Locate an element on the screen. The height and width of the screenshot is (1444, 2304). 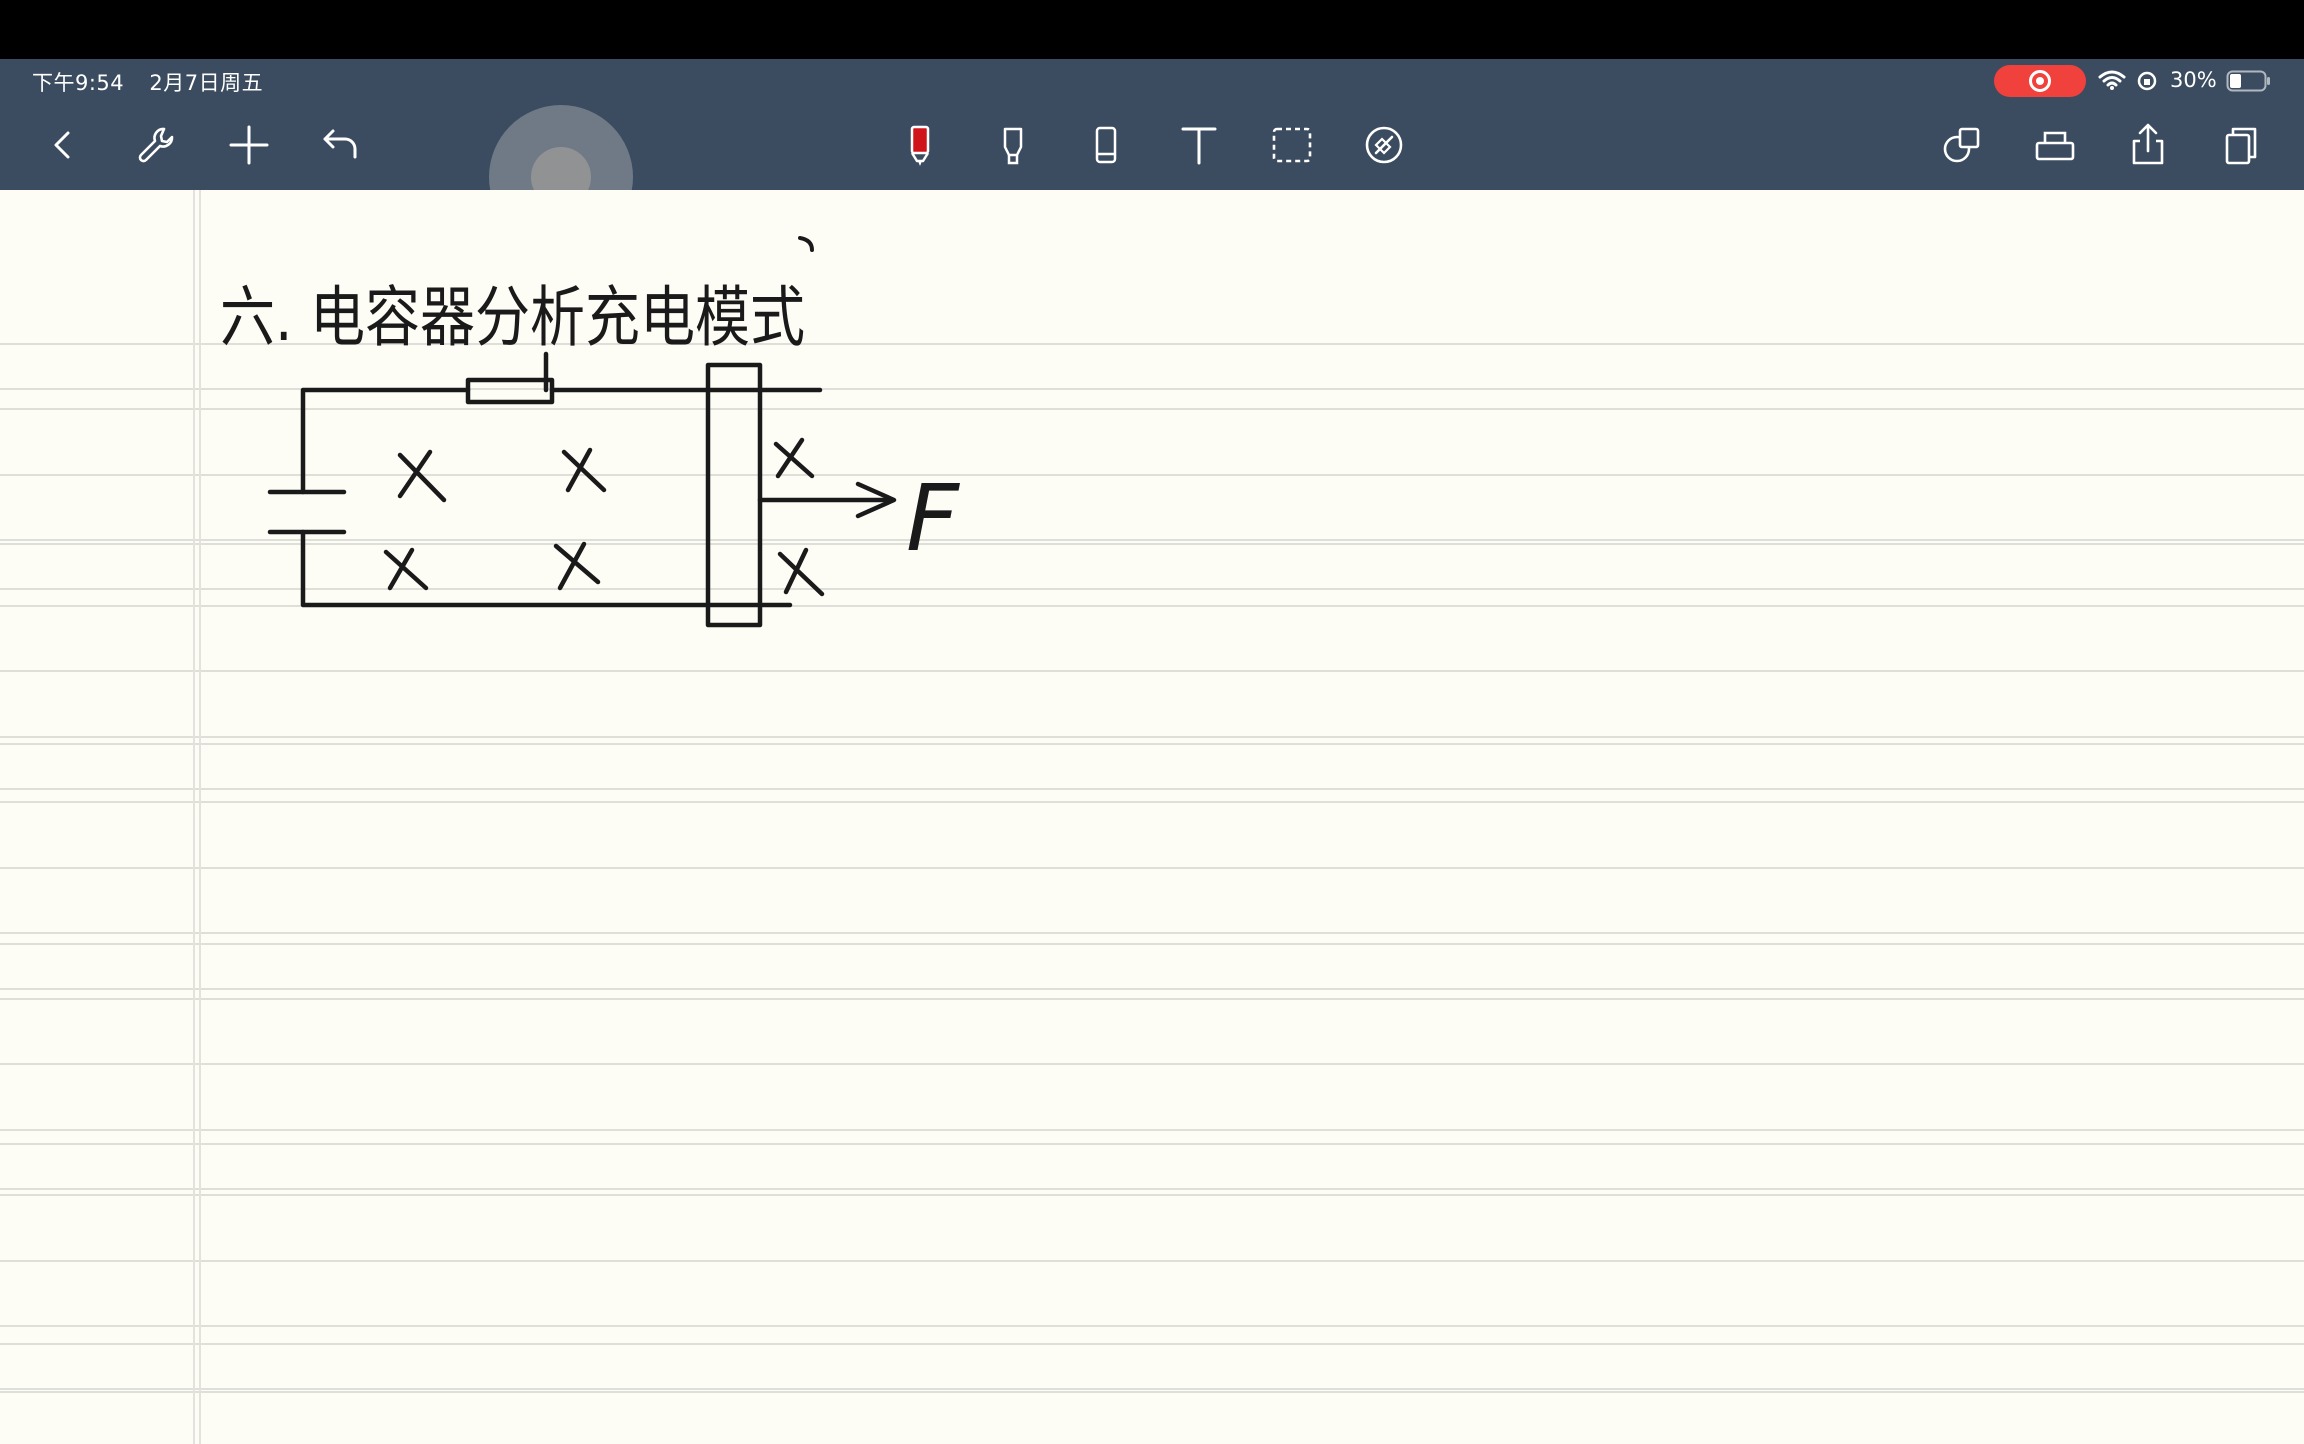
add-button is located at coordinates (249, 145).